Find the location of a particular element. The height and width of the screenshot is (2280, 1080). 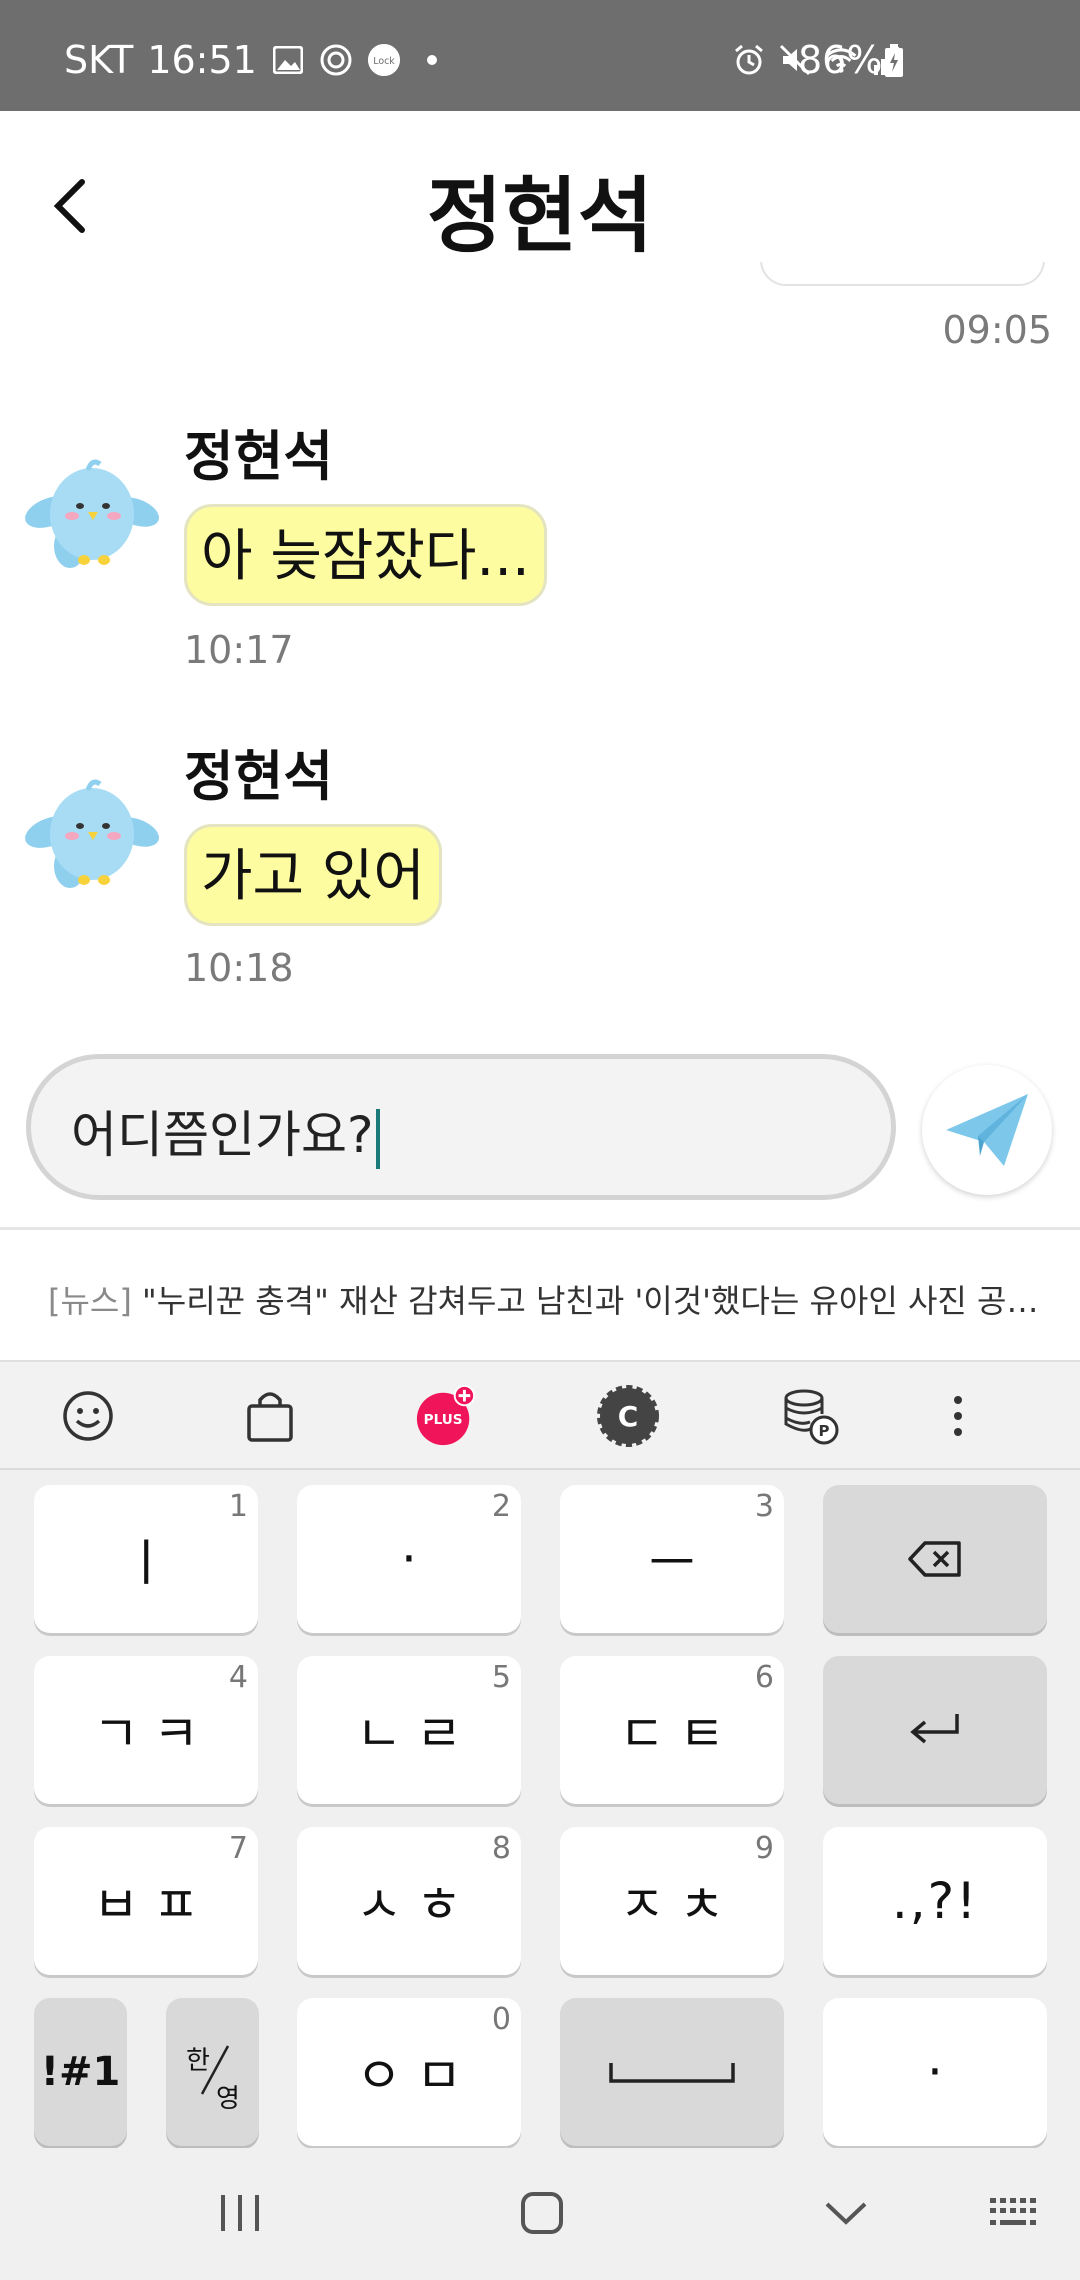

key-n-r: ㄴㄹ 5 is located at coordinates (409, 1730).